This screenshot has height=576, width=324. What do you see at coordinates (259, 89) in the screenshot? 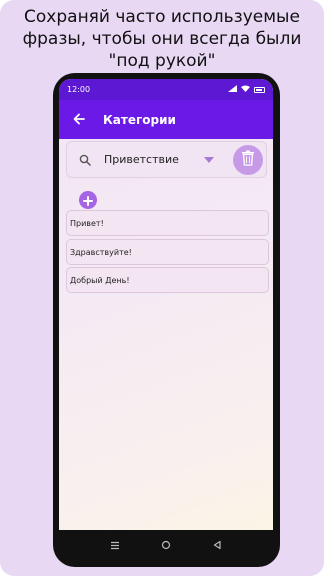
I see `battery-icon` at bounding box center [259, 89].